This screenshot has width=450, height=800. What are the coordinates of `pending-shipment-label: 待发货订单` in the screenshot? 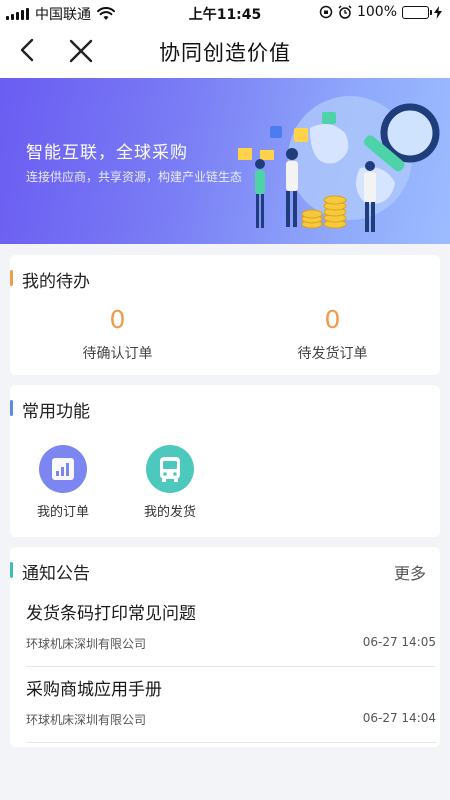 It's located at (332, 354).